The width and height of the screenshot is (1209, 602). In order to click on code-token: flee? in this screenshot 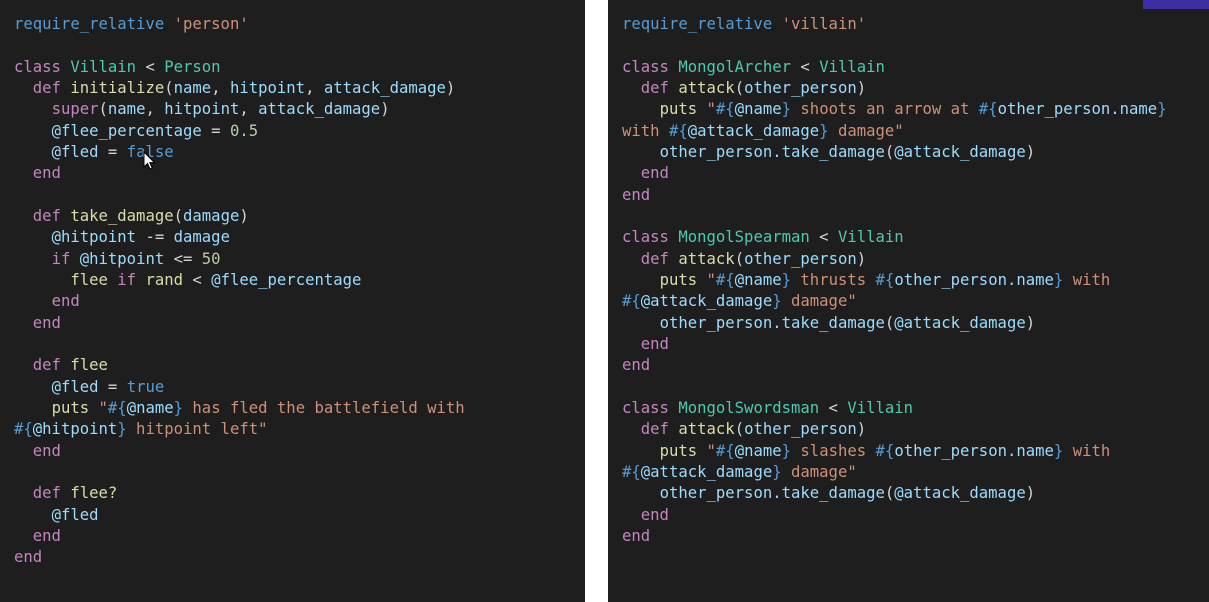, I will do `click(94, 493)`.